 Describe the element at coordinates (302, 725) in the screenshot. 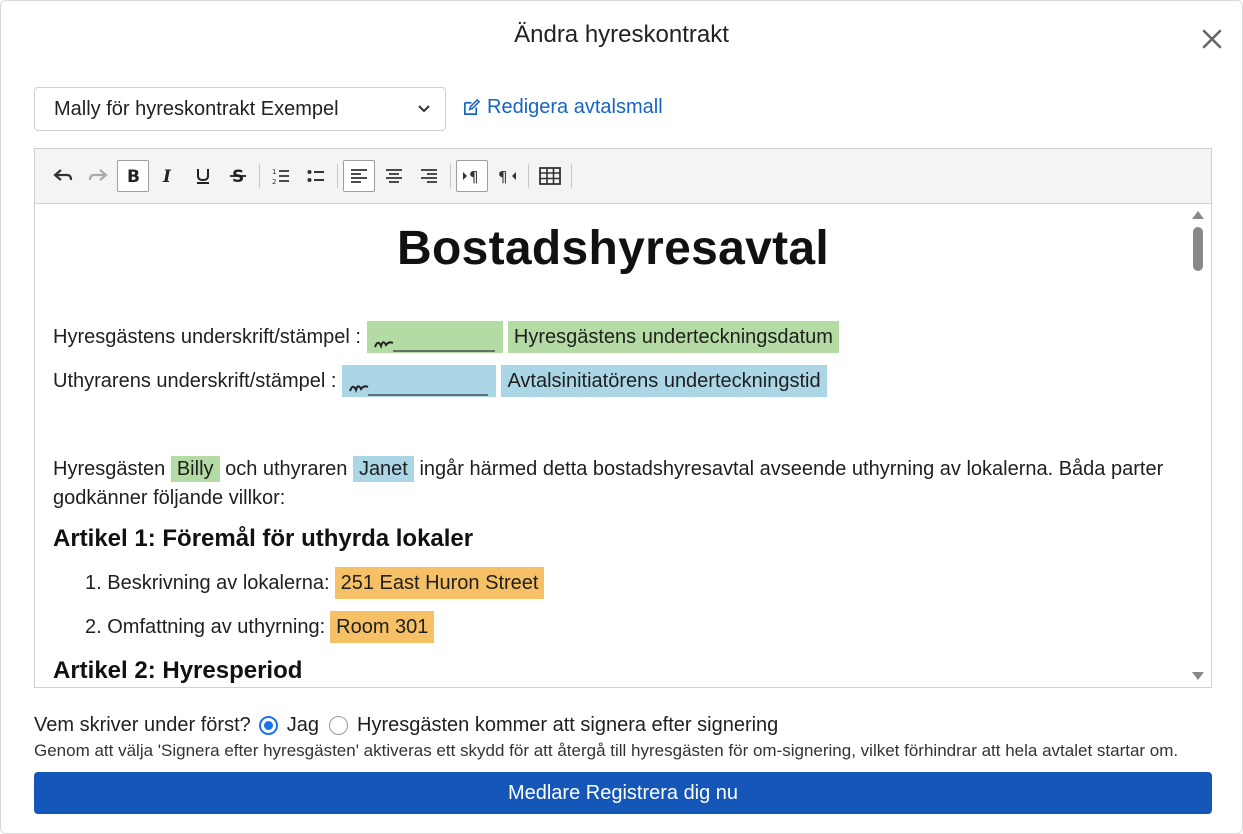

I see `radio-option-label: Jag` at that location.